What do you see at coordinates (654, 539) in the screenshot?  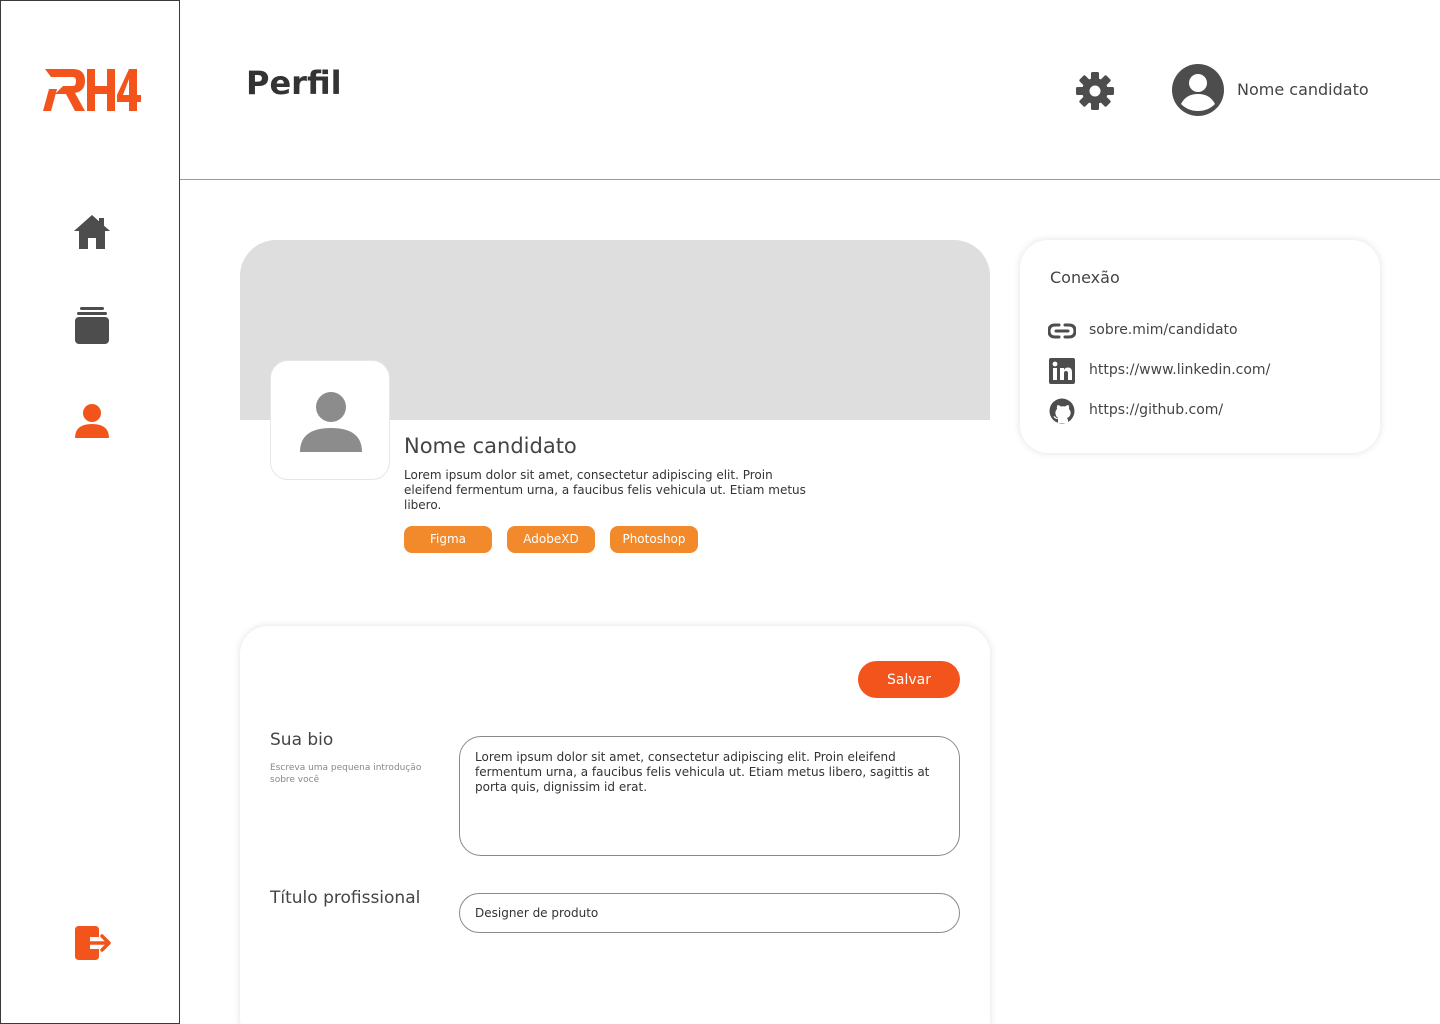 I see `skill-tag: Photoshop` at bounding box center [654, 539].